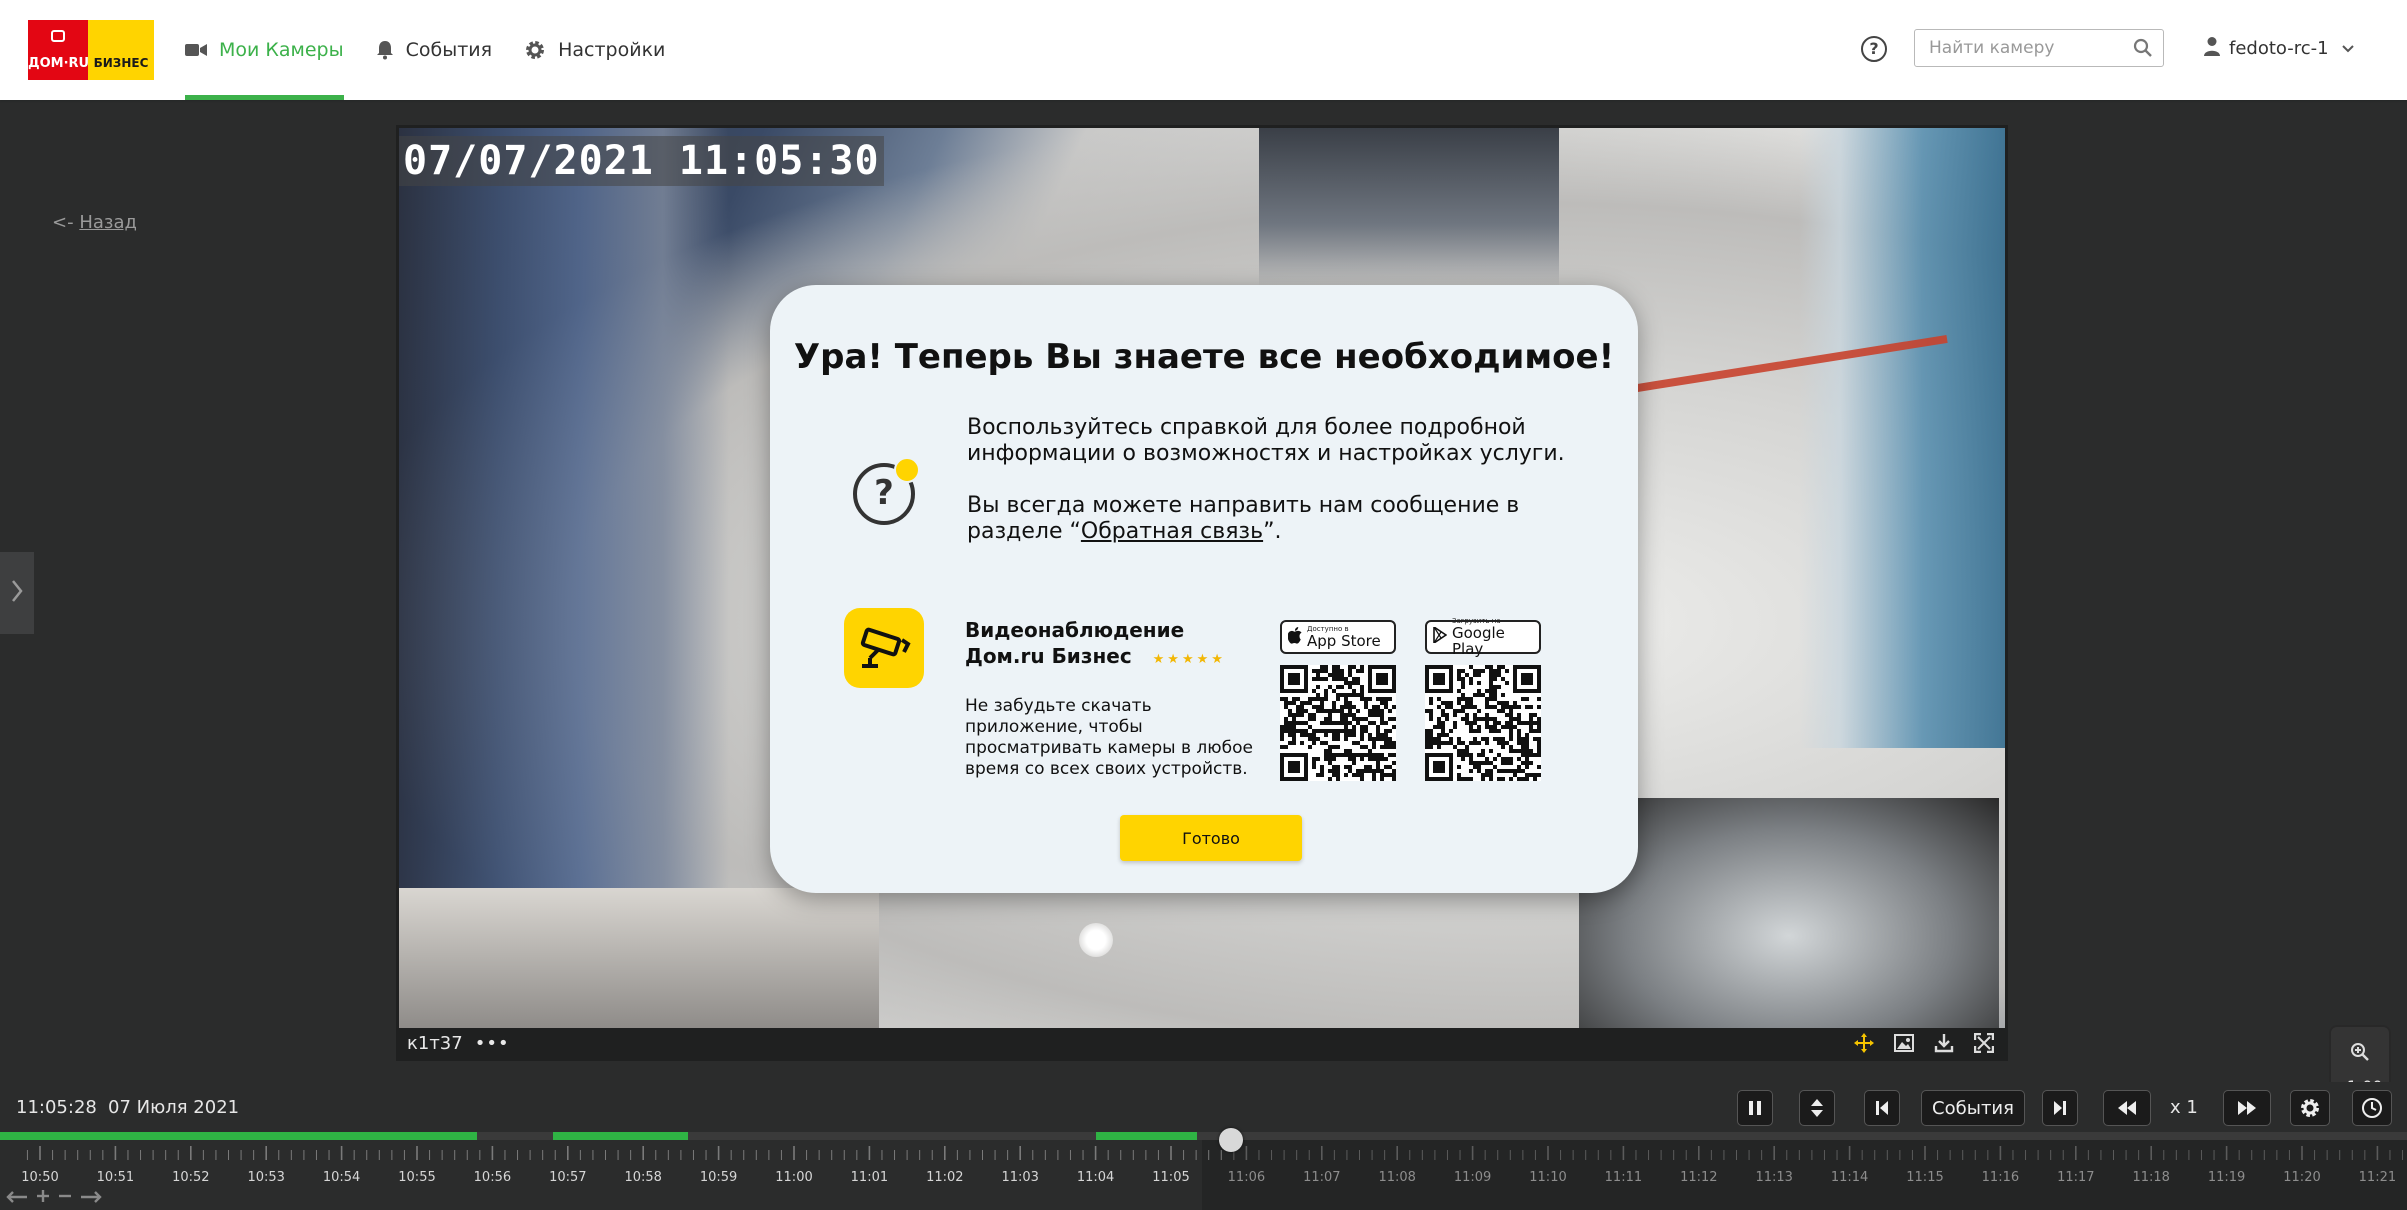  I want to click on zoom-in-icon, so click(2360, 1052).